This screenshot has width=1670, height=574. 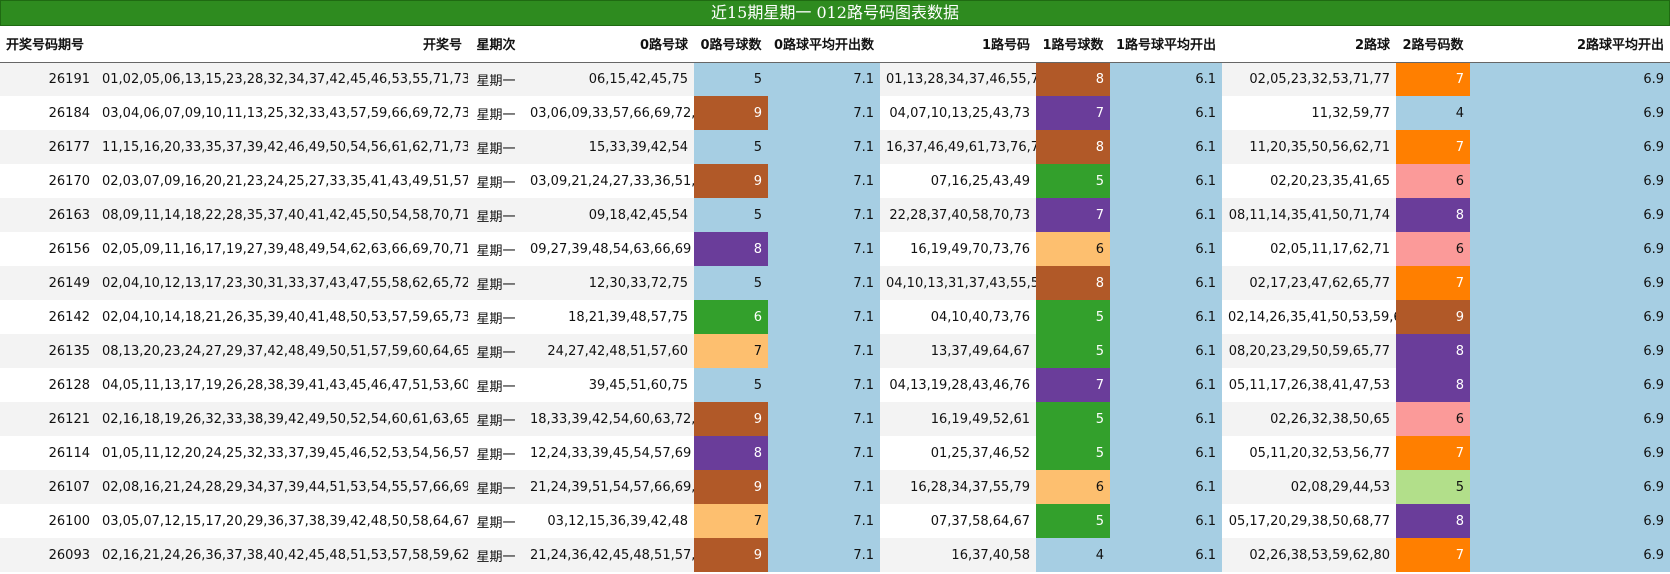 What do you see at coordinates (48, 44) in the screenshot?
I see `col-header-period: 开奖号码期号` at bounding box center [48, 44].